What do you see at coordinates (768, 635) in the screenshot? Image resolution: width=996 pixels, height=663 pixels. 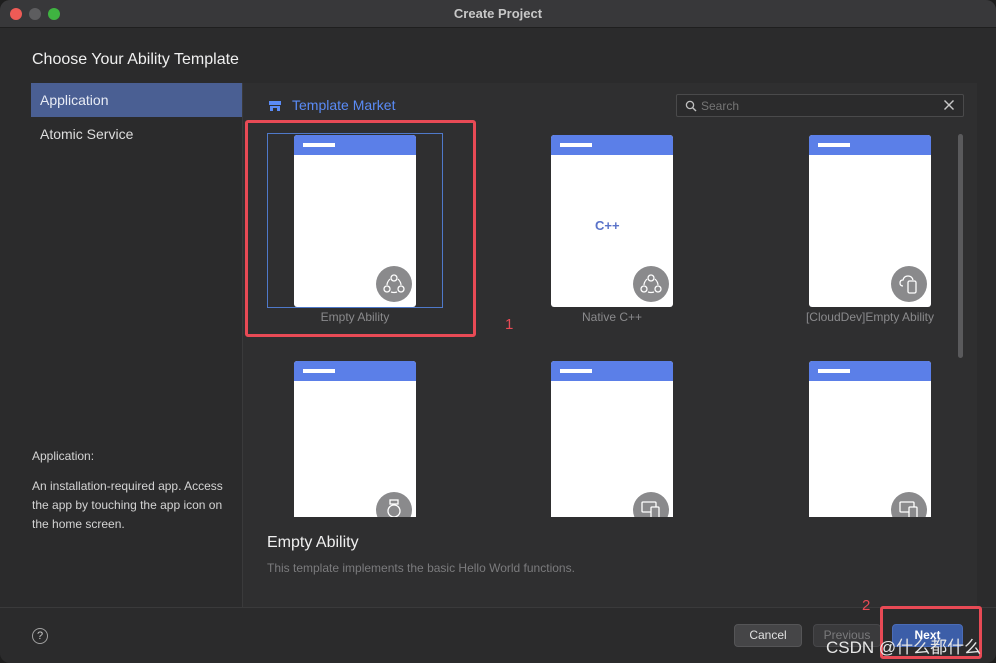 I see `cancel-button: Cancel` at bounding box center [768, 635].